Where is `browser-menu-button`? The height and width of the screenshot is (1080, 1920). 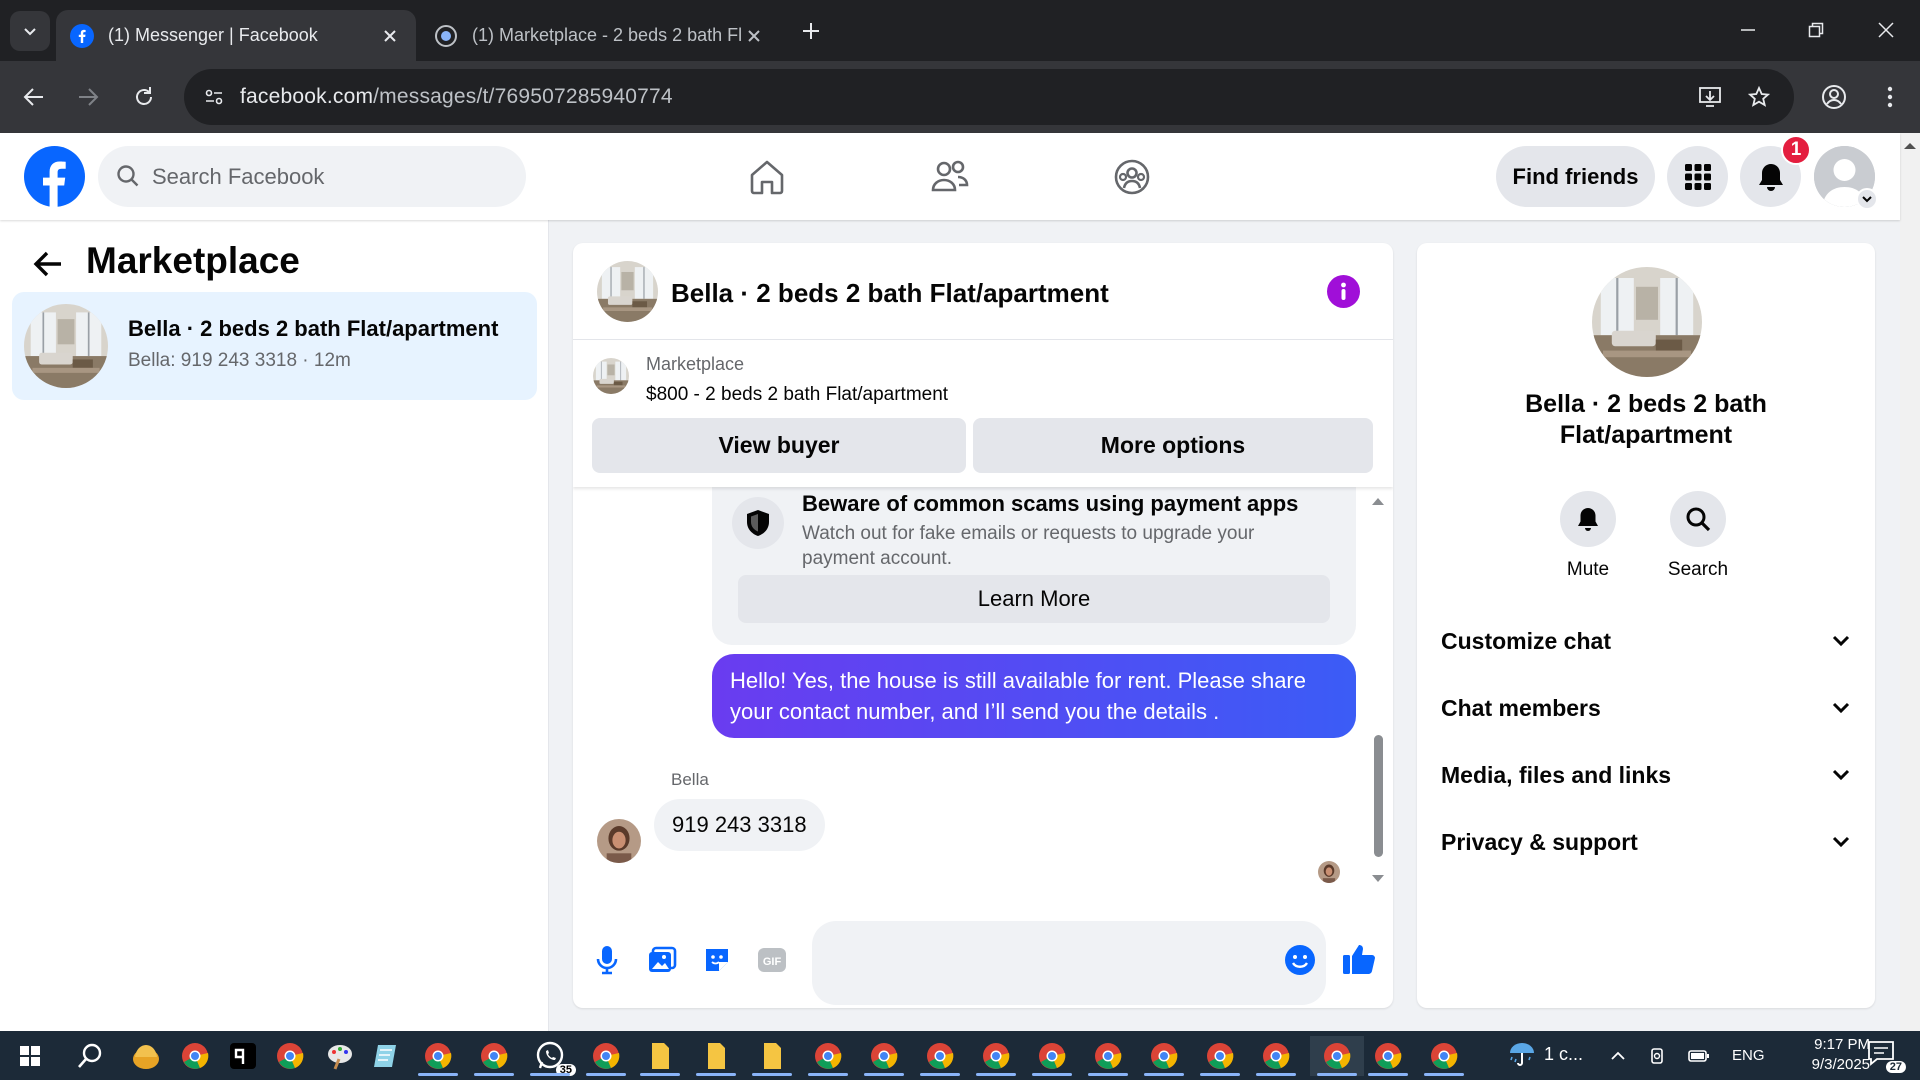 browser-menu-button is located at coordinates (1890, 97).